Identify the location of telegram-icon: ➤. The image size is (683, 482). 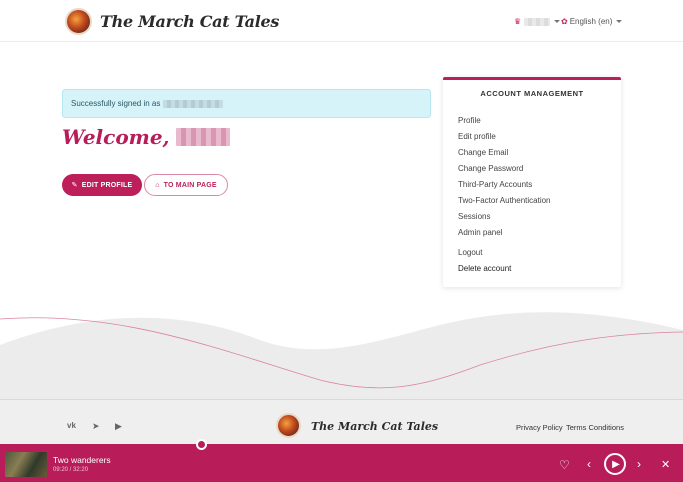
(96, 426).